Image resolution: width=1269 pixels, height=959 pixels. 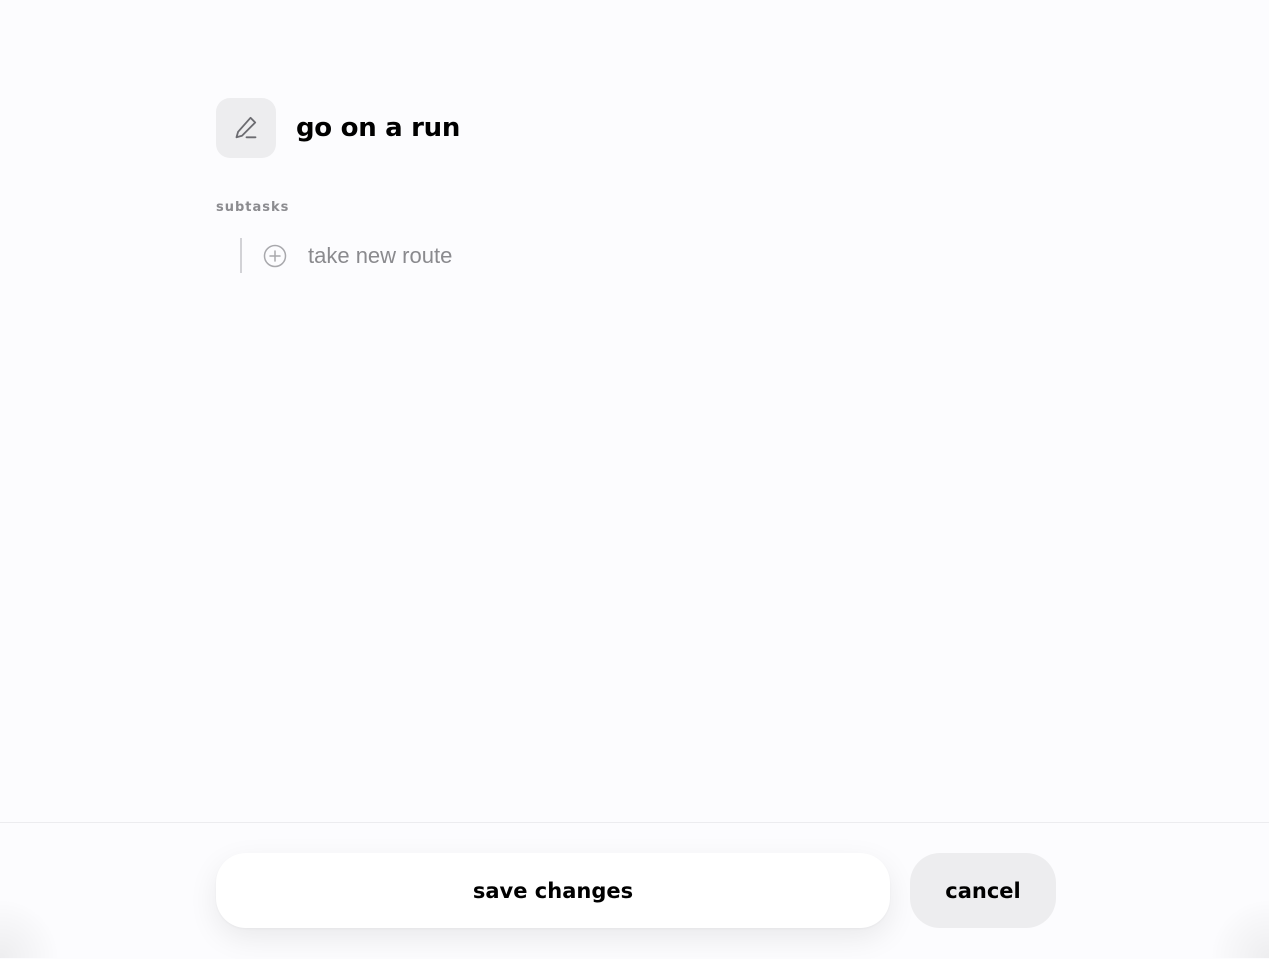 I want to click on task-header: go on a run, so click(x=338, y=128).